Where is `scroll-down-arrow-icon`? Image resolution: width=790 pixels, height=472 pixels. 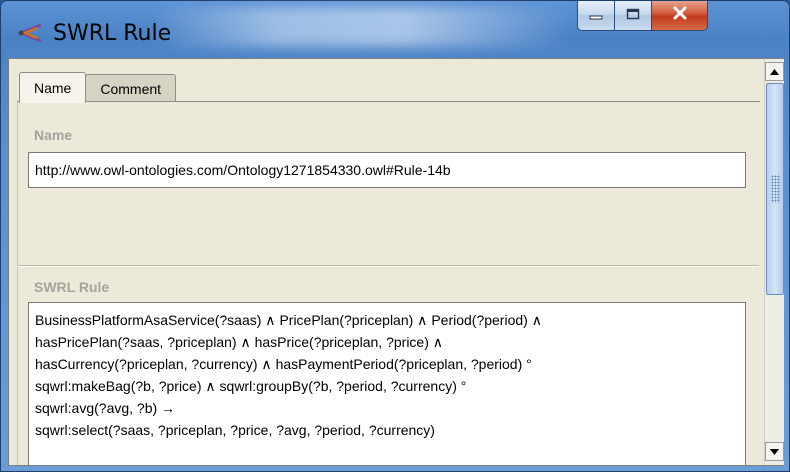
scroll-down-arrow-icon is located at coordinates (774, 452).